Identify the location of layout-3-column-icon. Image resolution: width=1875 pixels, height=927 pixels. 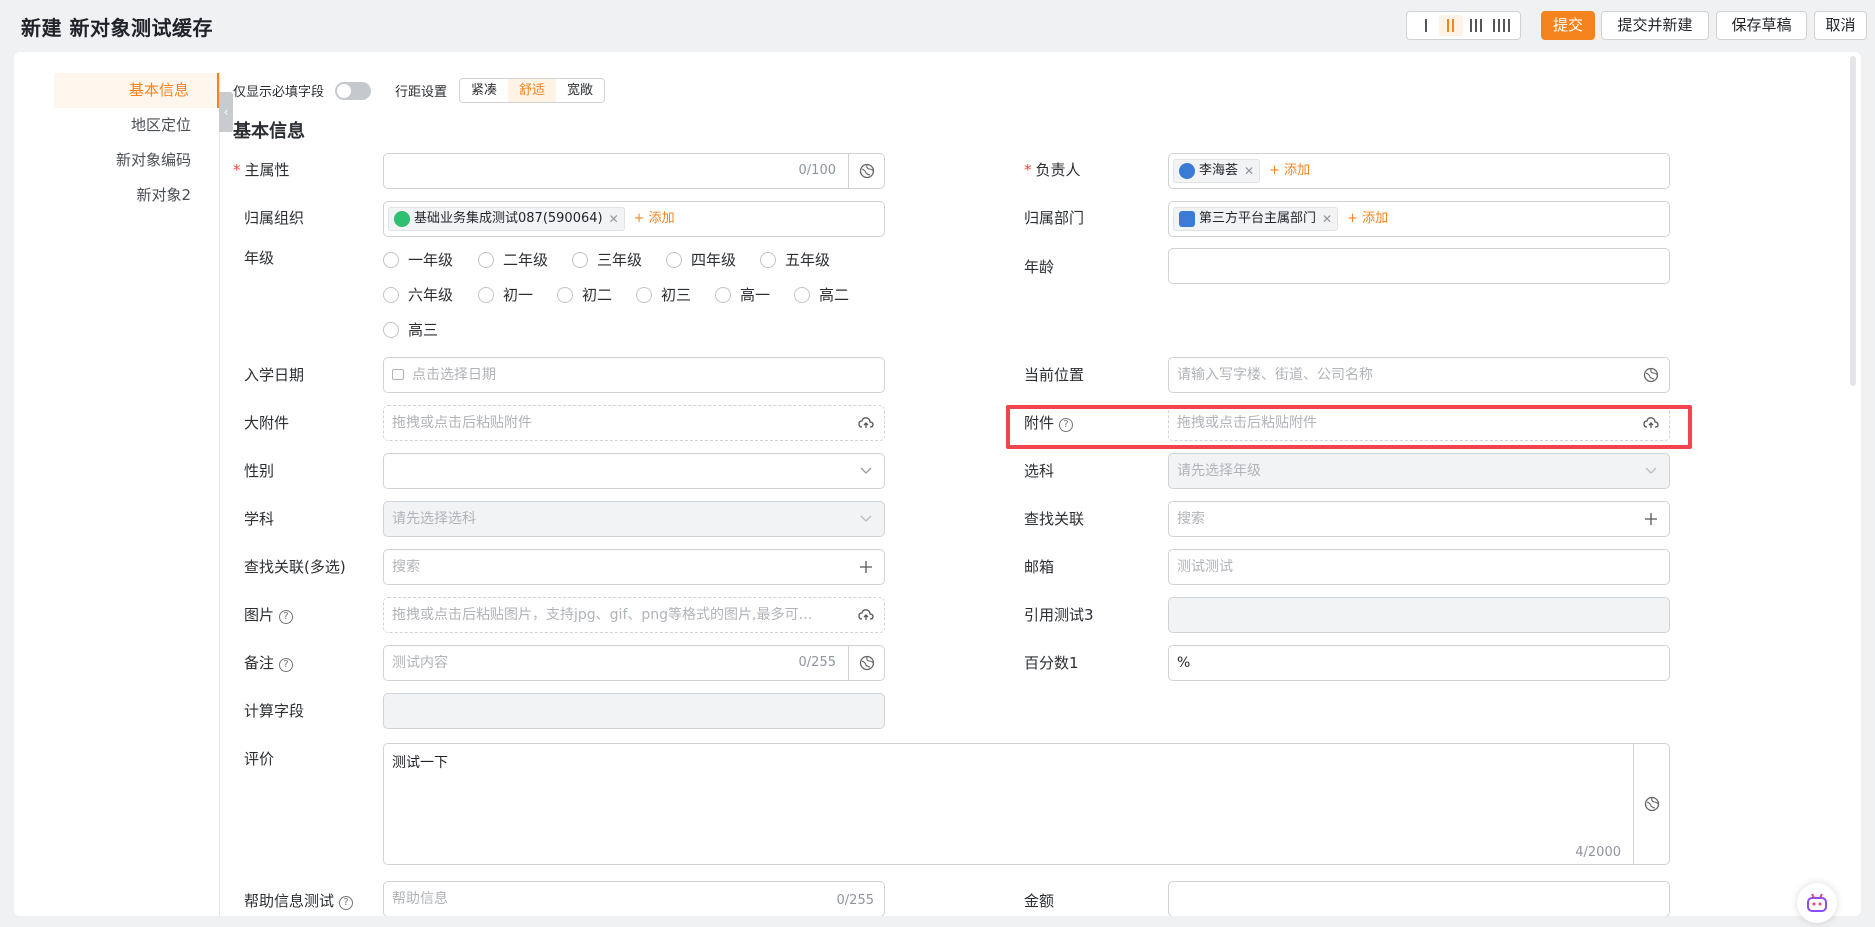
(1476, 25).